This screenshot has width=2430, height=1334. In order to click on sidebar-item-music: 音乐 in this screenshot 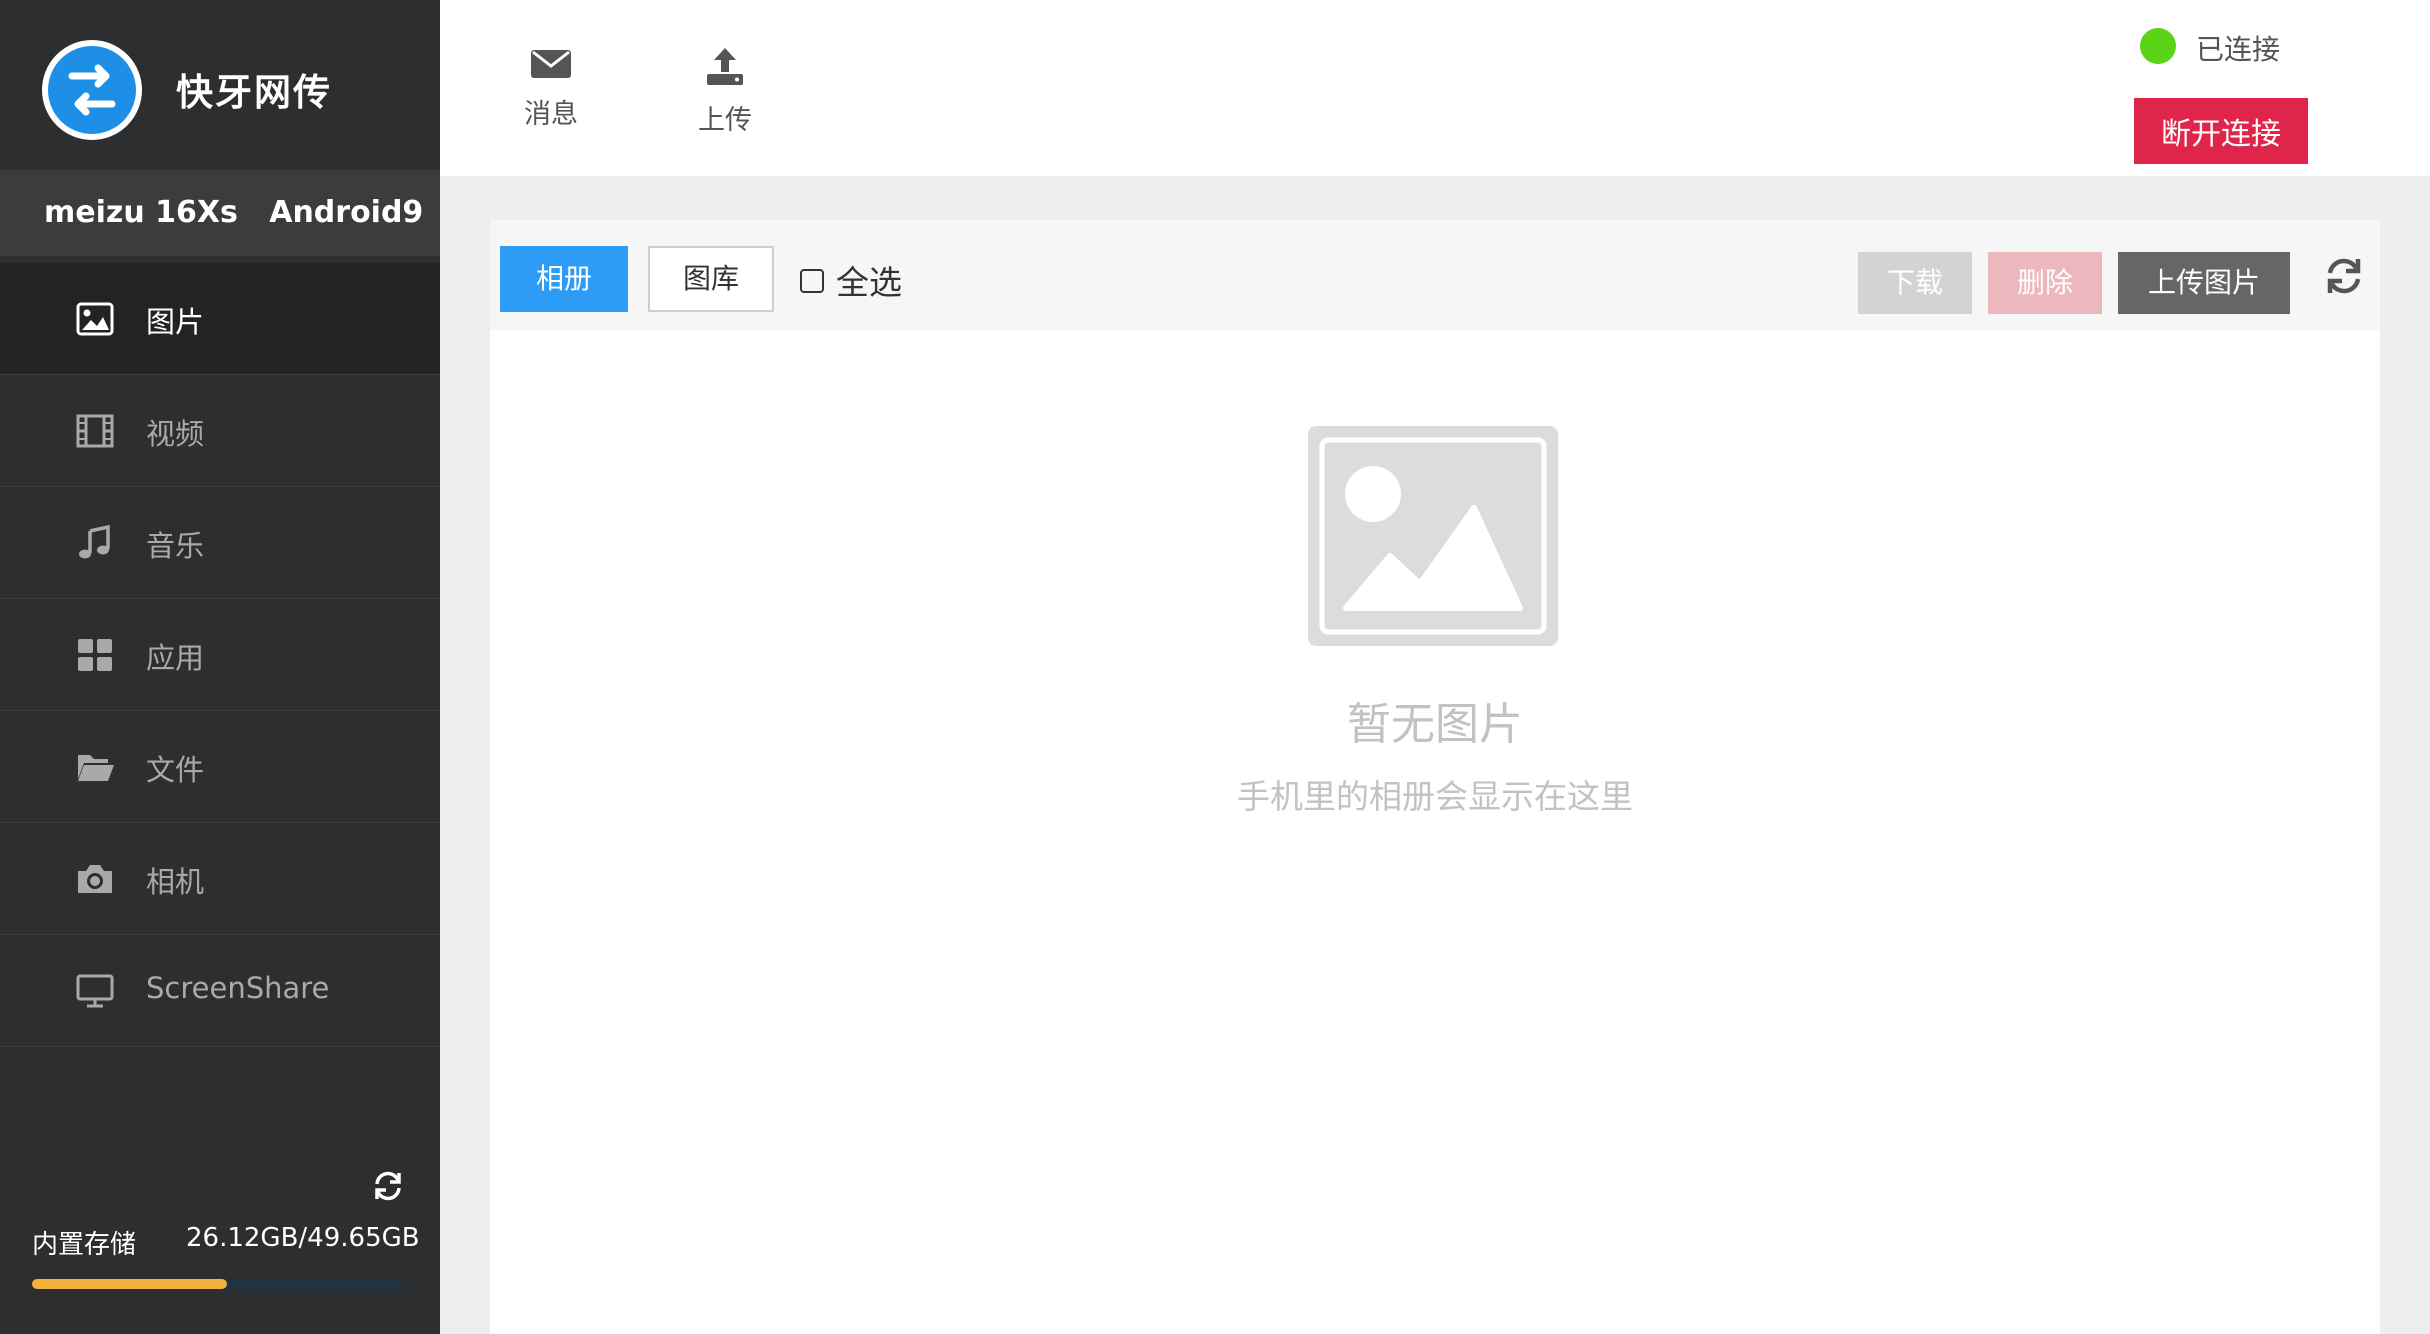, I will do `click(220, 543)`.